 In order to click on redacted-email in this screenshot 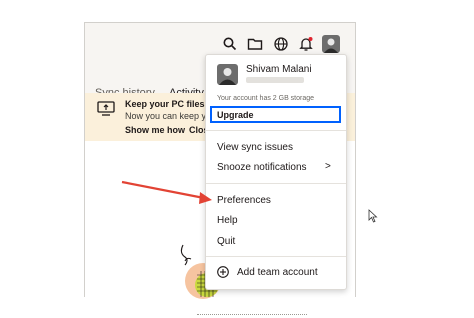, I will do `click(275, 80)`.